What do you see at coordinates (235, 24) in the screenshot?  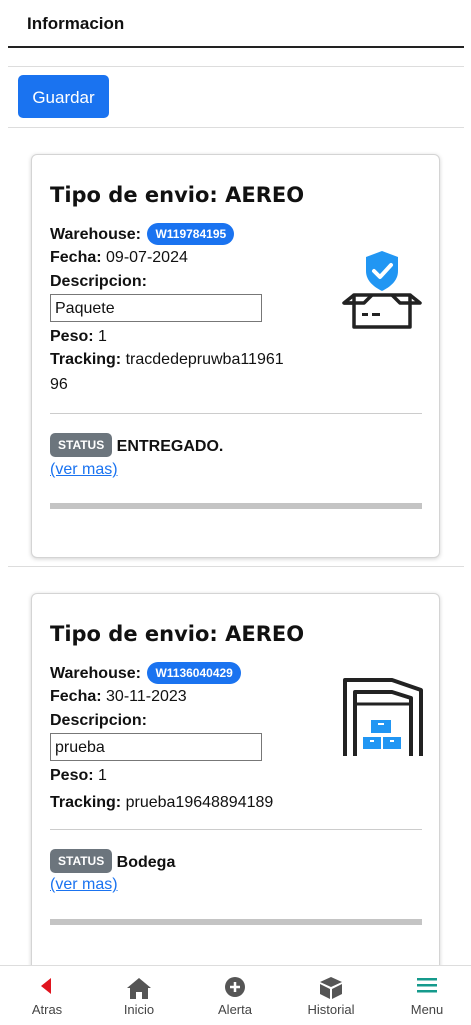 I see `top-header: Informacion` at bounding box center [235, 24].